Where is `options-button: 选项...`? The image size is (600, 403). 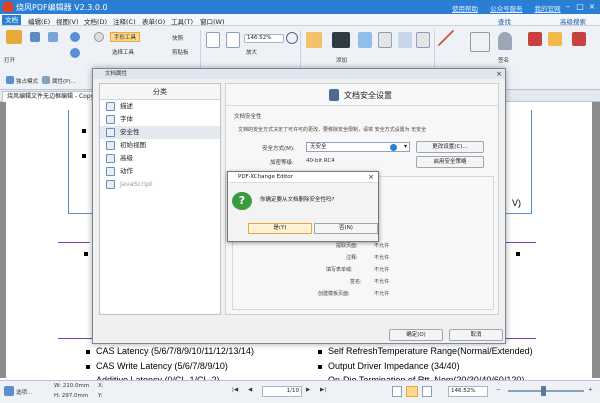 options-button: 选项... is located at coordinates (24, 392).